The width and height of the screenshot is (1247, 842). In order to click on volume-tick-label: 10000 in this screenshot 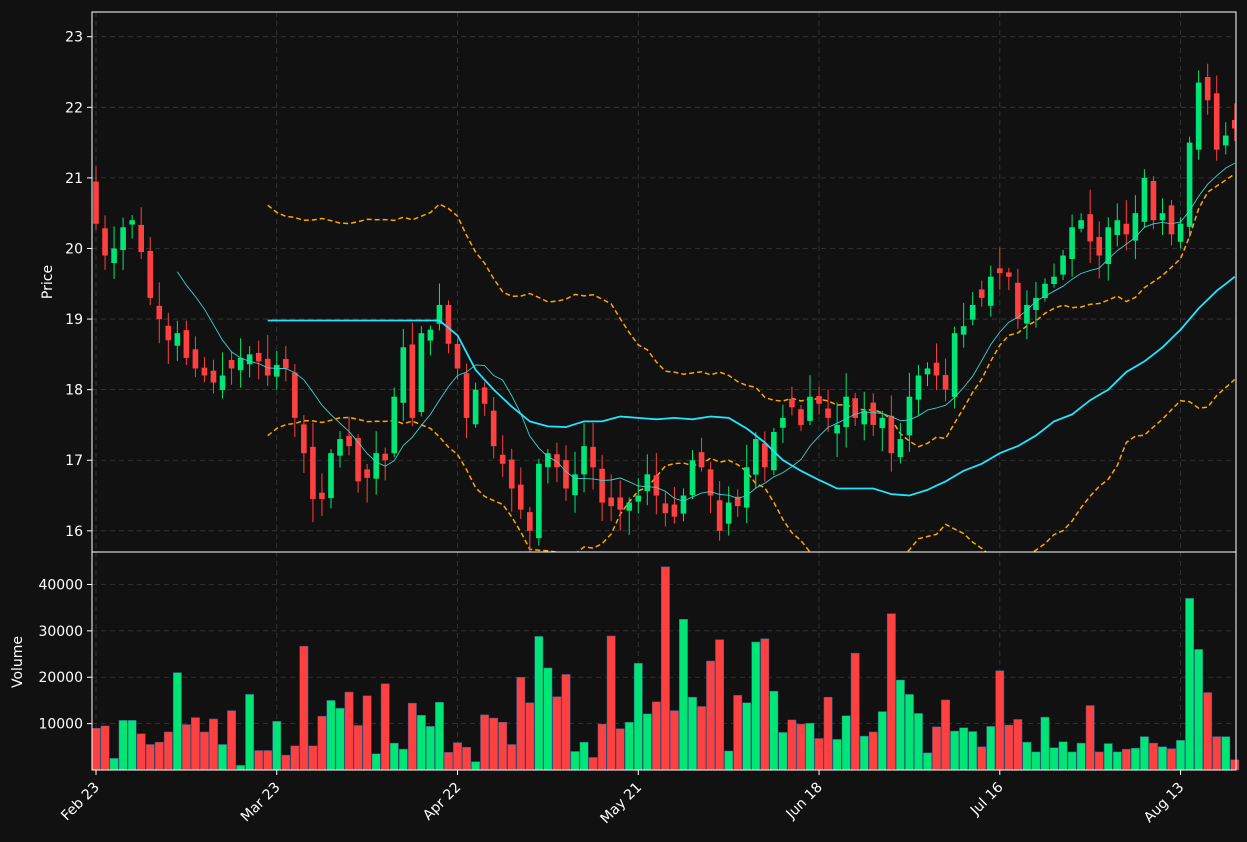, I will do `click(60, 725)`.